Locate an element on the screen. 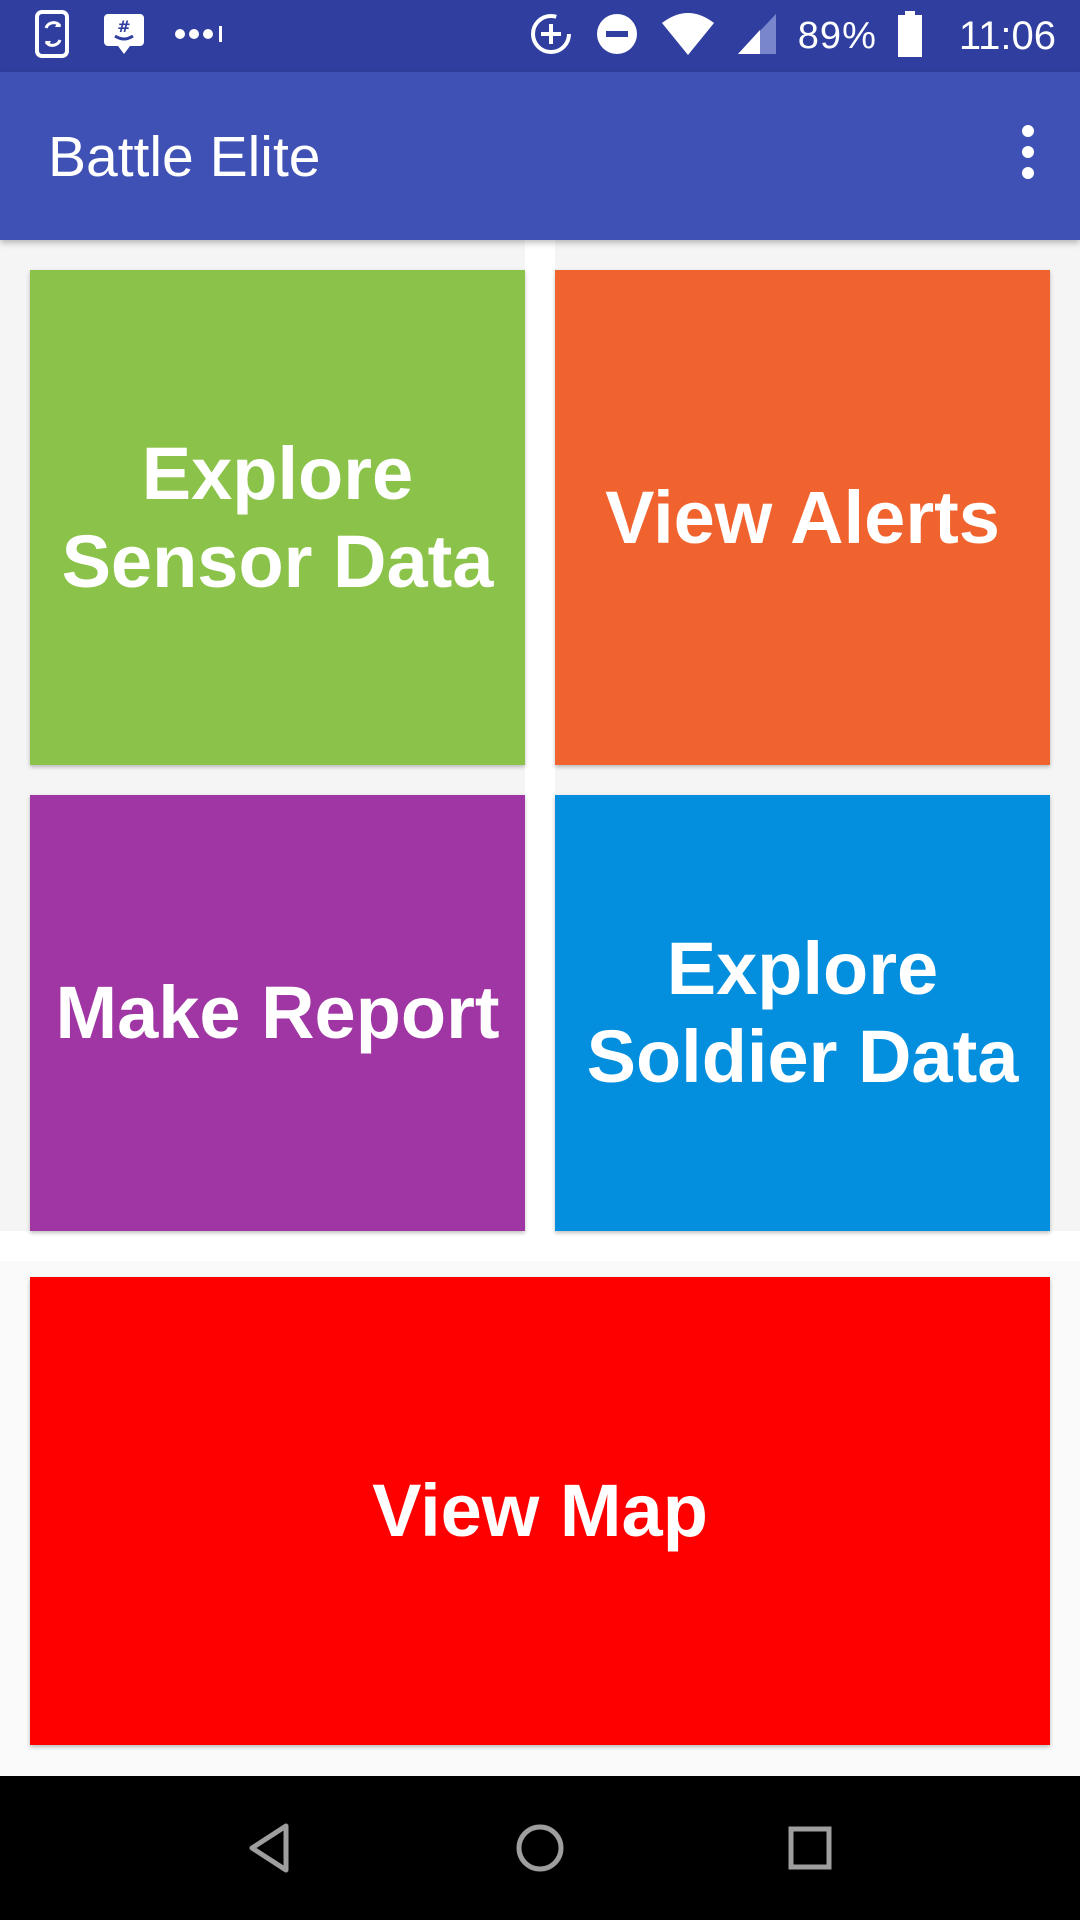 This screenshot has width=1080, height=1920. home-icon is located at coordinates (540, 1848).